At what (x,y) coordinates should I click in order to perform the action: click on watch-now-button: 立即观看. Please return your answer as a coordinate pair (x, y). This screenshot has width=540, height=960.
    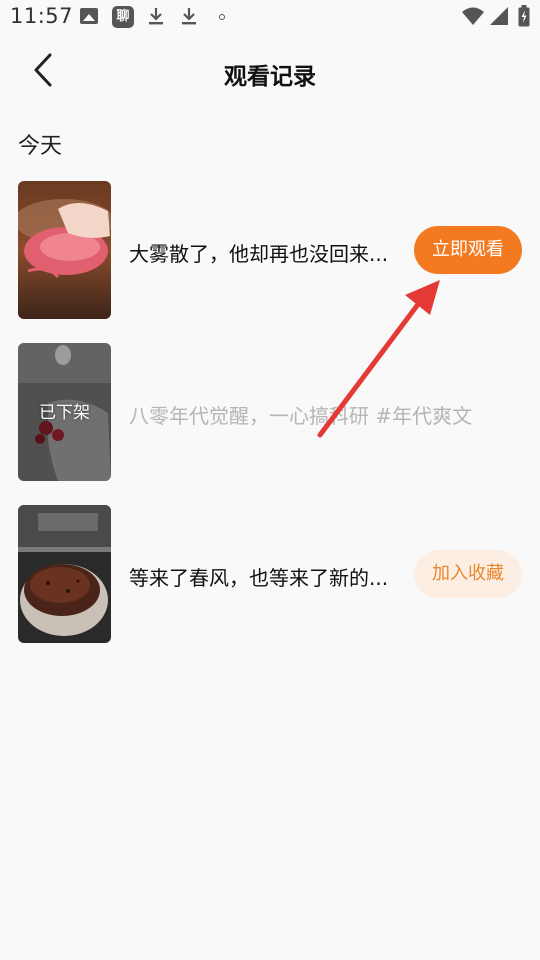
    Looking at the image, I should click on (468, 250).